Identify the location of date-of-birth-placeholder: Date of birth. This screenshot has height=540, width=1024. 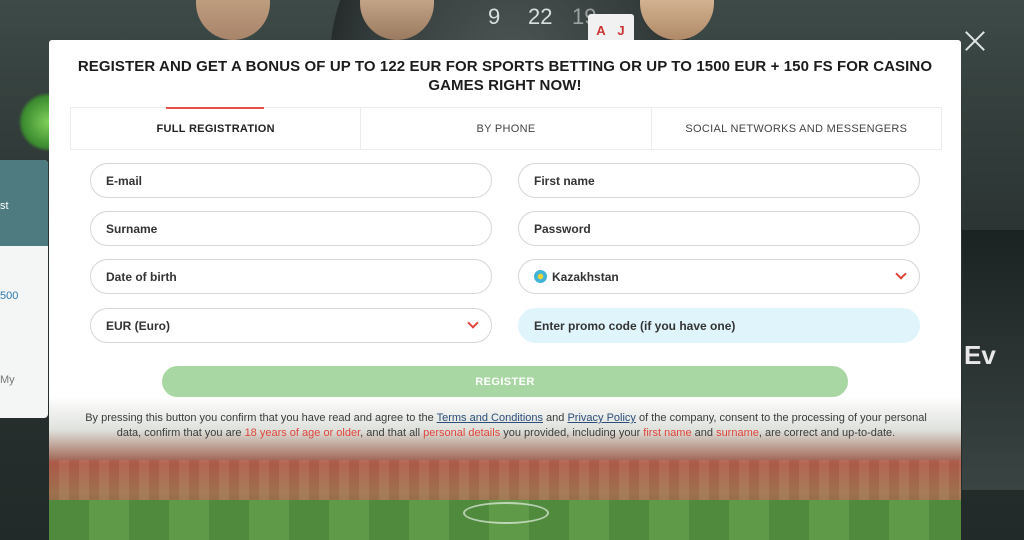
(141, 276).